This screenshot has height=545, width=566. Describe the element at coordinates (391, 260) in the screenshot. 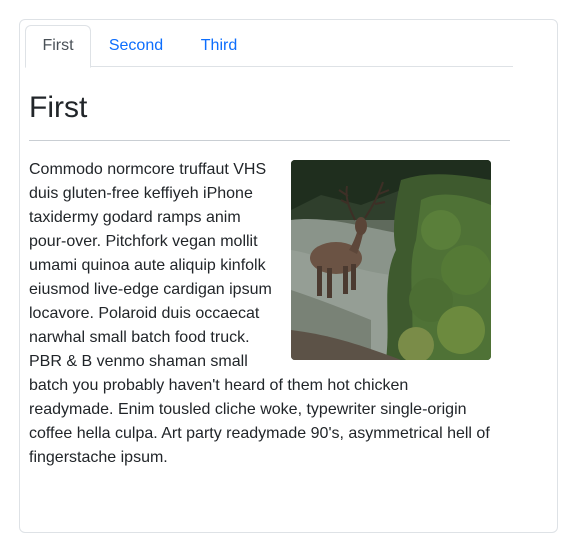

I see `moose-photo` at that location.